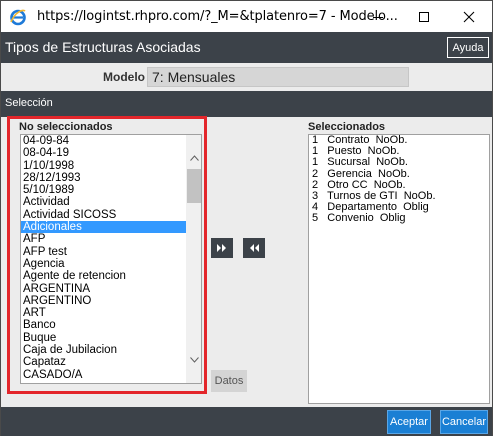  I want to click on close-icon, so click(469, 16).